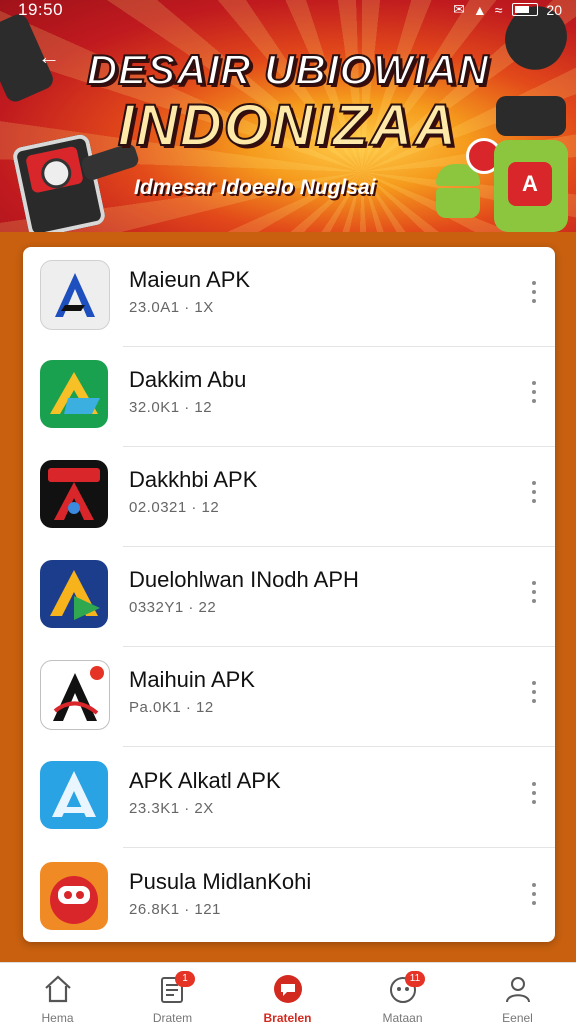  What do you see at coordinates (74, 795) in the screenshot?
I see `blue-a-icon` at bounding box center [74, 795].